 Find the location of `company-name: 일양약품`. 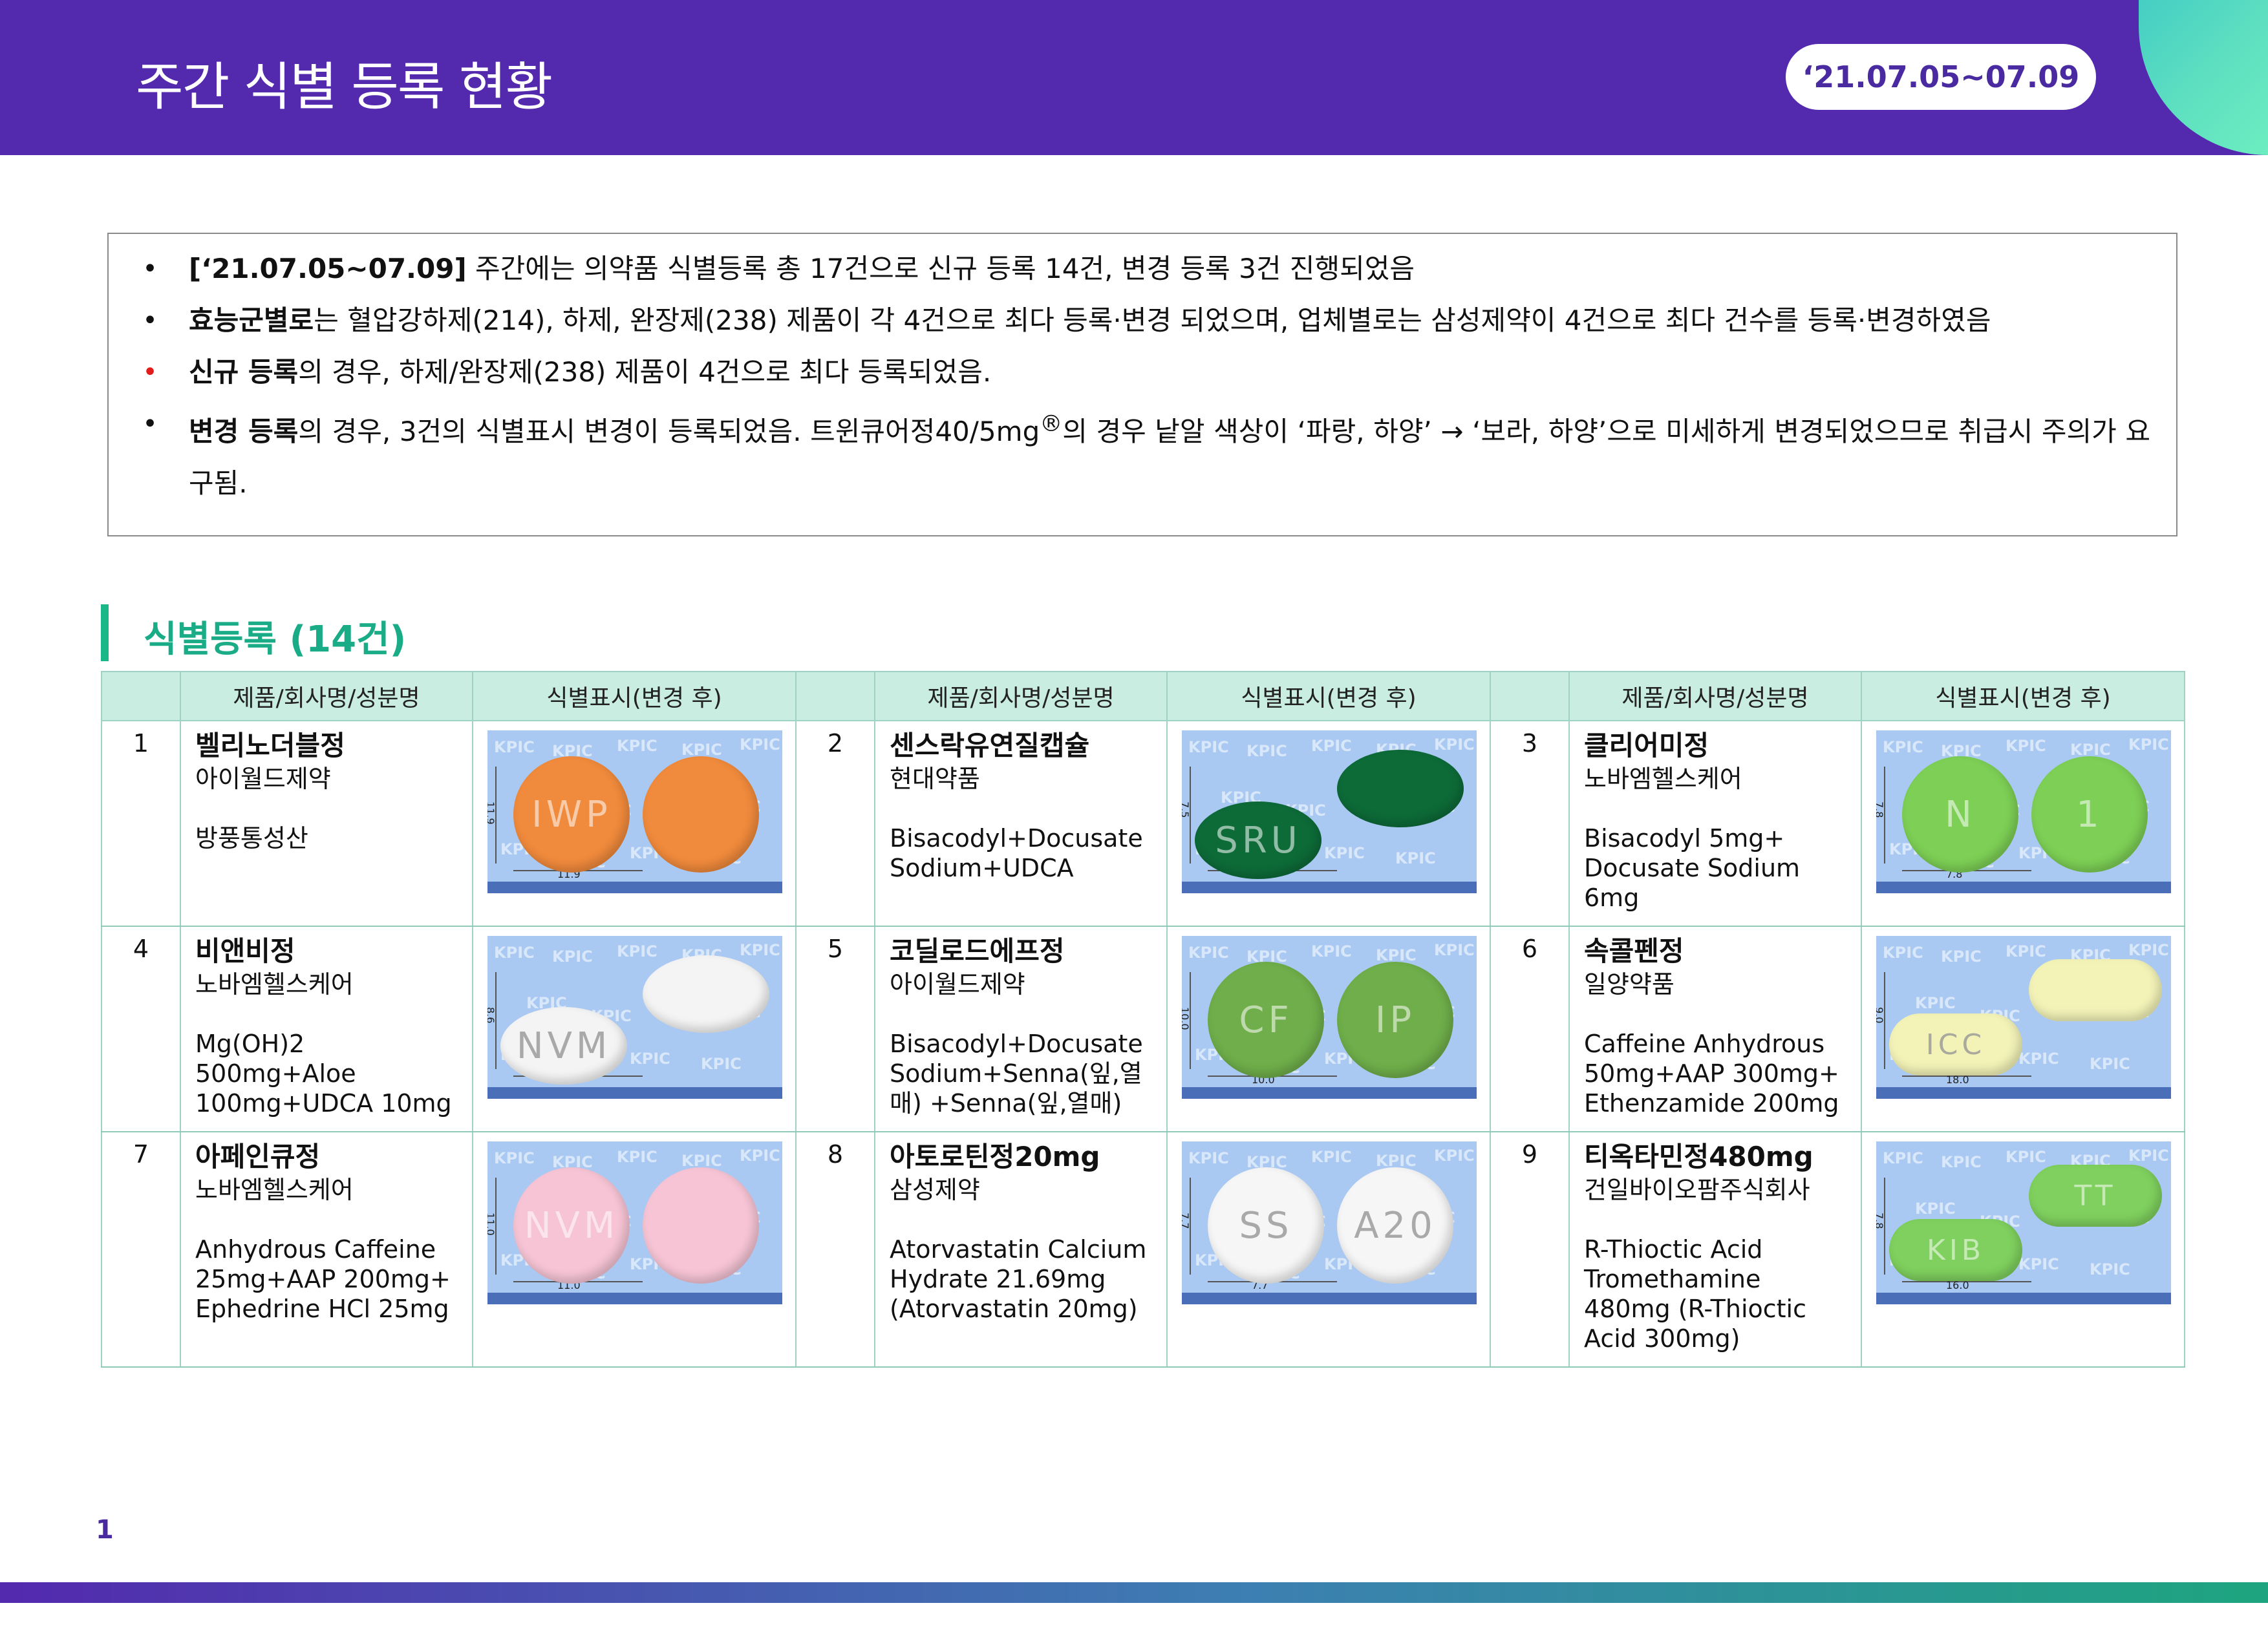

company-name: 일양약품 is located at coordinates (1629, 985).